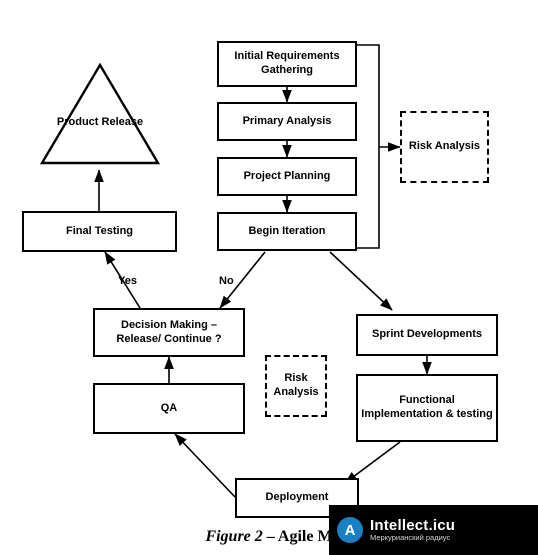 The image size is (538, 555). I want to click on node-project-planning: Project Planning, so click(287, 176).